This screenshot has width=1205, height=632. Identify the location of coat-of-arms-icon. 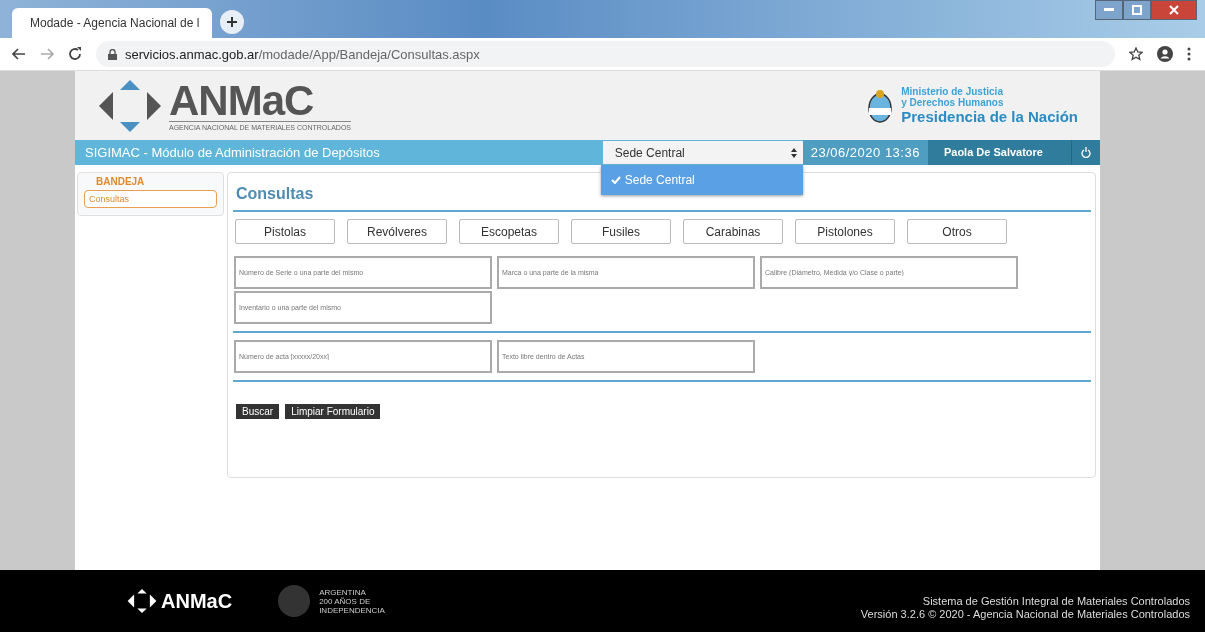
(880, 105).